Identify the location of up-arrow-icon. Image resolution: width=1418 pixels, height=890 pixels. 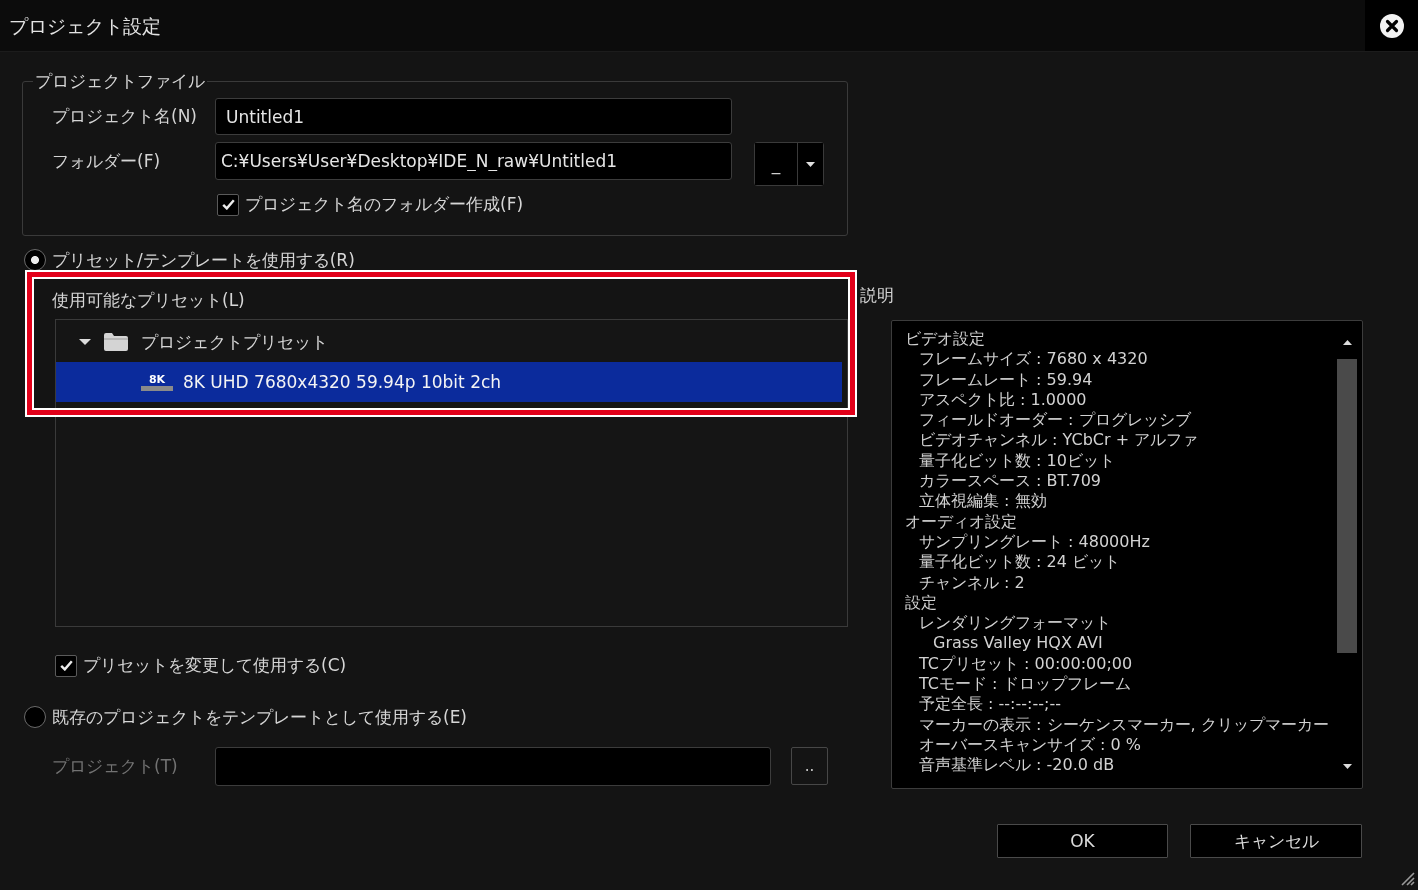
(1347, 342).